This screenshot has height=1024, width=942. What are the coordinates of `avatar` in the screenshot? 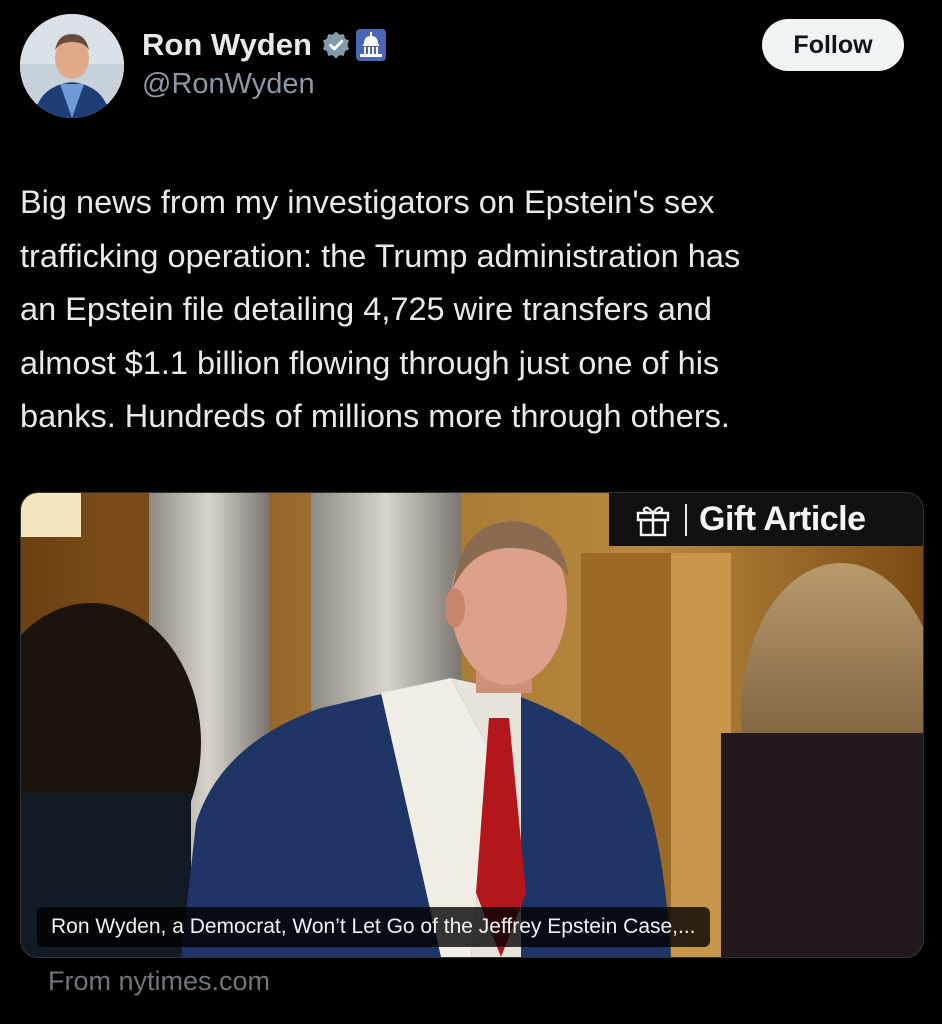 It's located at (72, 66).